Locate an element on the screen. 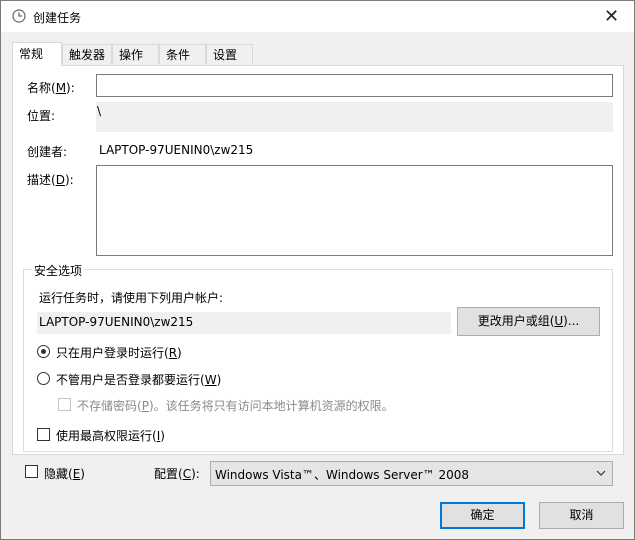 The height and width of the screenshot is (540, 635). tab-label: 条件 is located at coordinates (178, 55).